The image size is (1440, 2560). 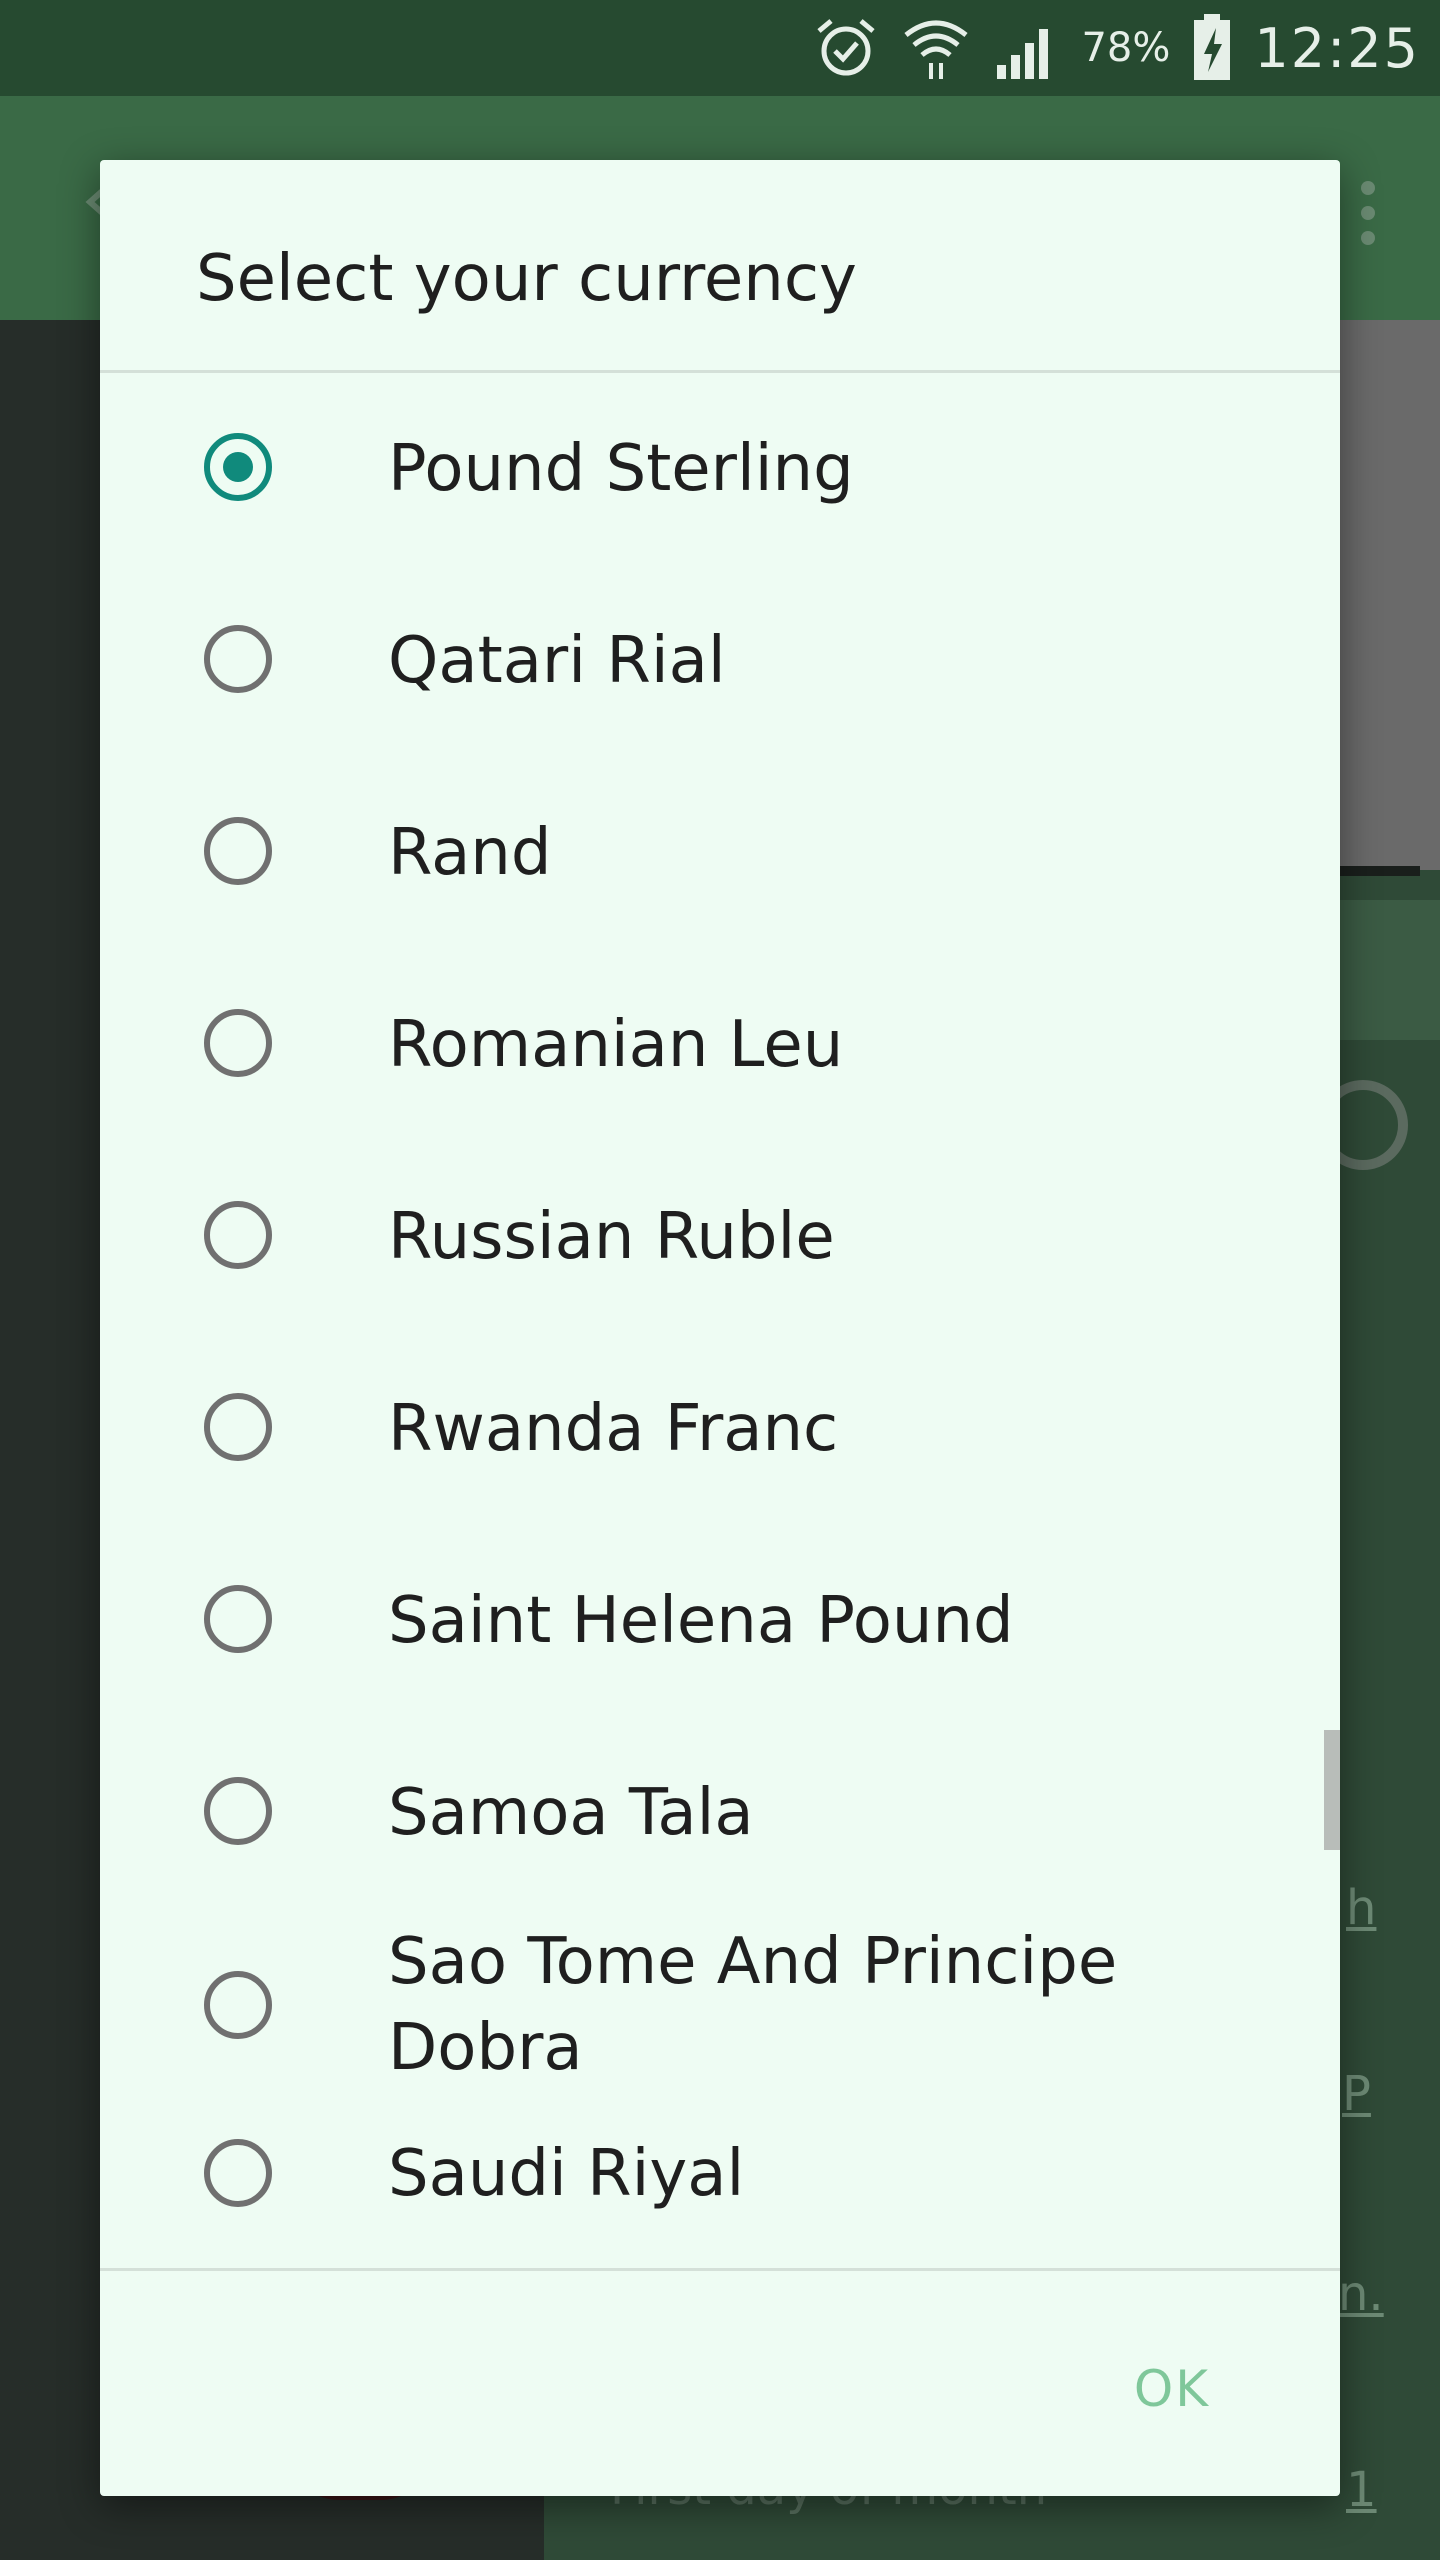 I want to click on background-link: 1, so click(x=1361, y=2490).